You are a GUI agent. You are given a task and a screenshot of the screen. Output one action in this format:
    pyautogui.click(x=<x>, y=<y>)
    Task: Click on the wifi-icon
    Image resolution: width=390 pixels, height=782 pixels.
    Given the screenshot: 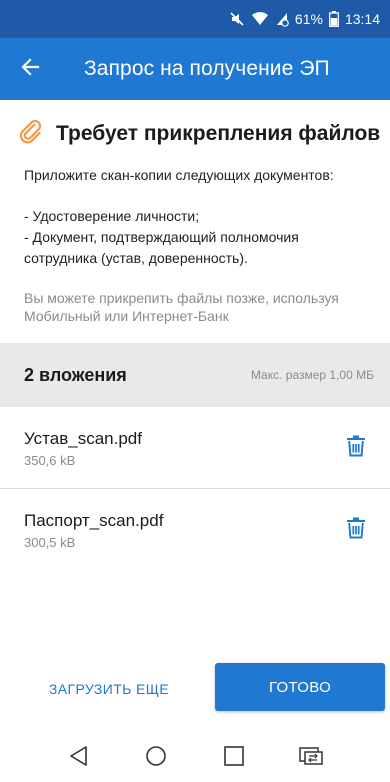 What is the action you would take?
    pyautogui.click(x=260, y=19)
    